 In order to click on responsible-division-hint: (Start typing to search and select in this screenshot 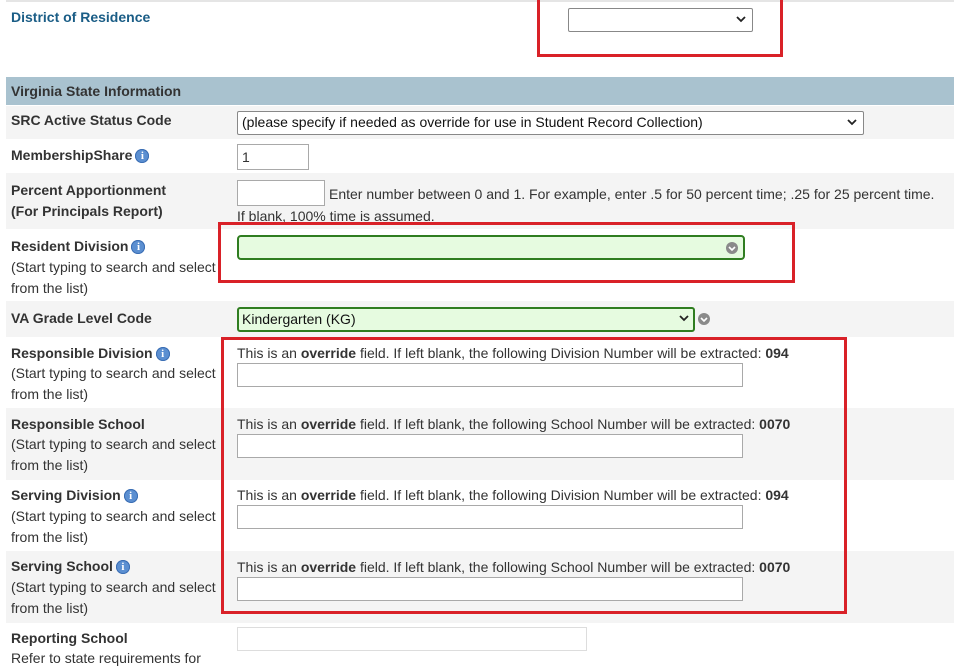, I will do `click(113, 373)`.